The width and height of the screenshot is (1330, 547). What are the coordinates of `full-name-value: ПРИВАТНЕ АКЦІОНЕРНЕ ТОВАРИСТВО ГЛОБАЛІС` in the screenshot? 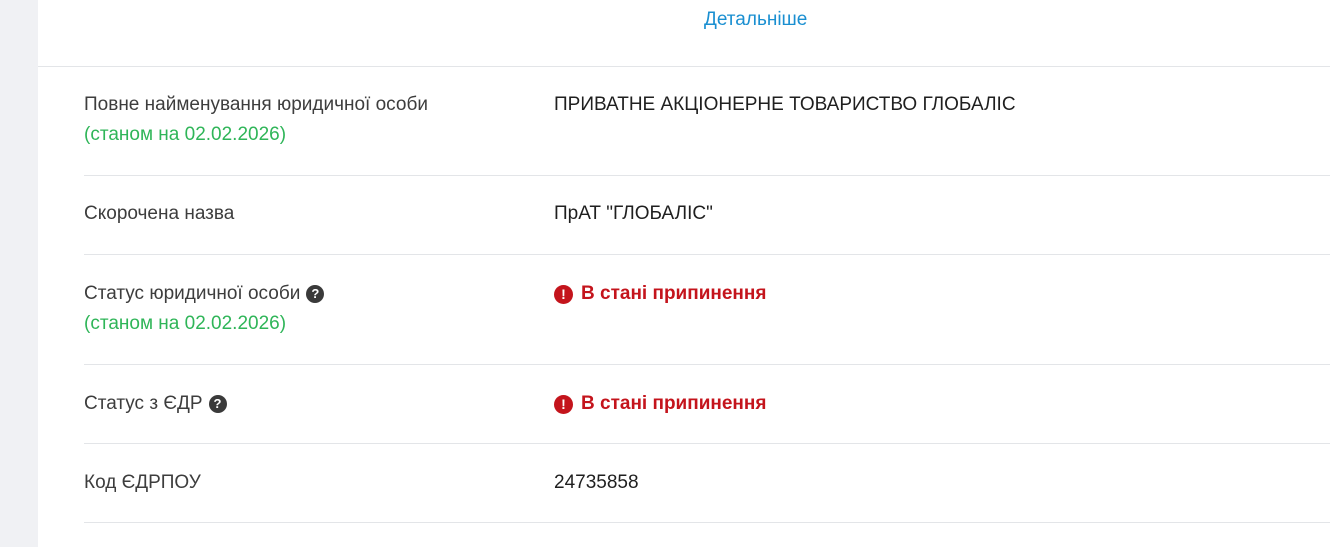 It's located at (785, 104).